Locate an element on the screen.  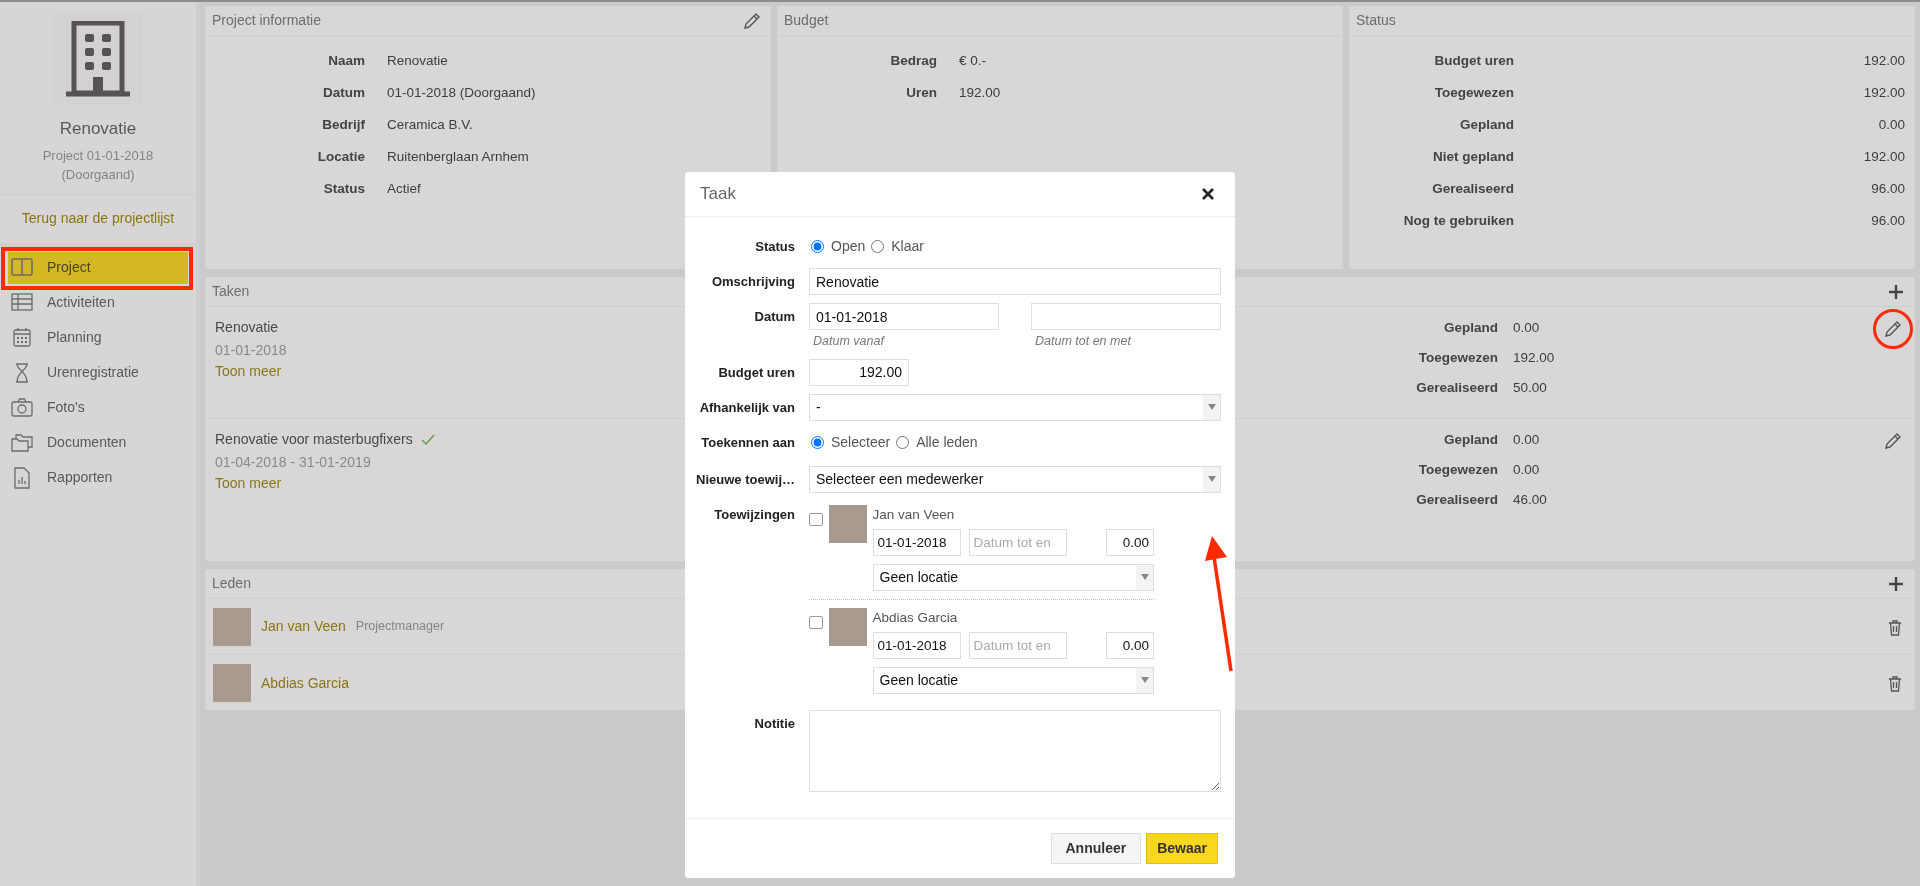
field-label: Omschrijving is located at coordinates (752, 282).